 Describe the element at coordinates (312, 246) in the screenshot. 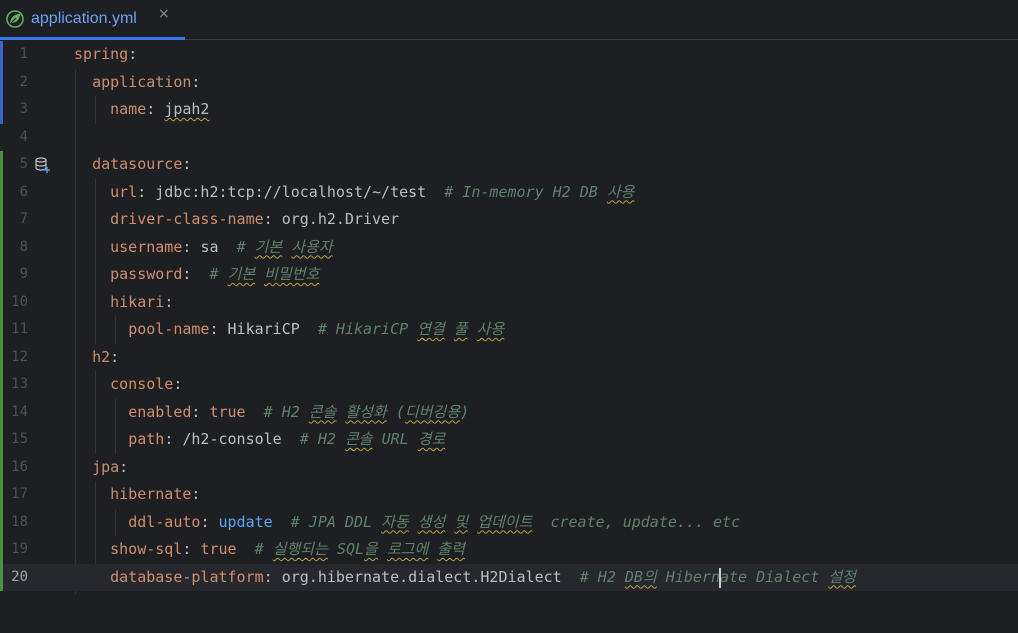

I see `code-token: 사용자` at that location.